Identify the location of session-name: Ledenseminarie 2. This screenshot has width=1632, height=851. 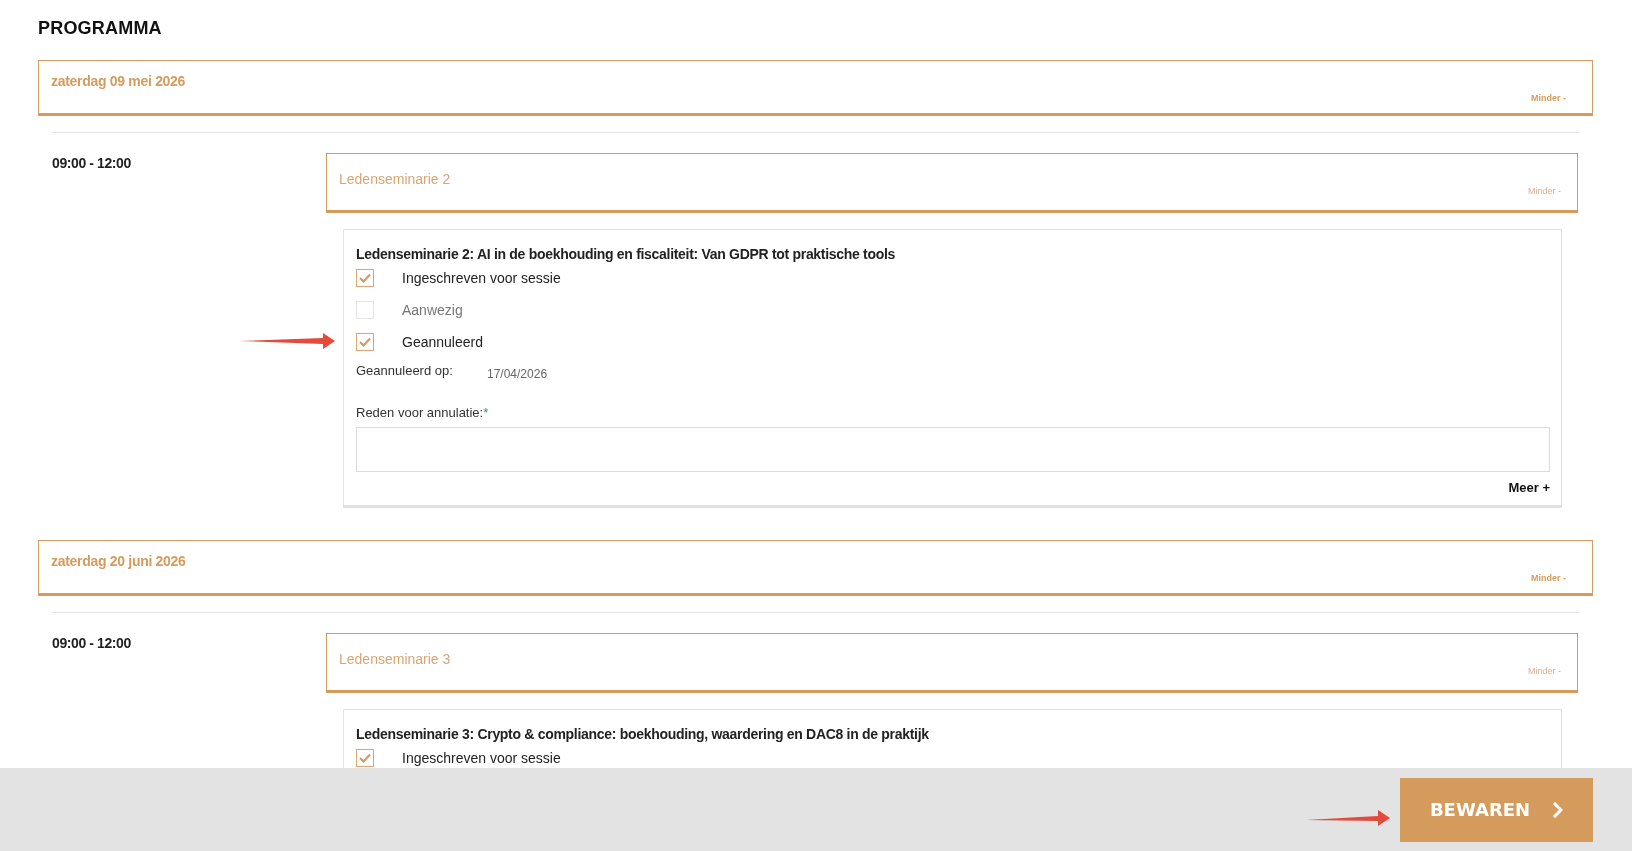
(395, 179).